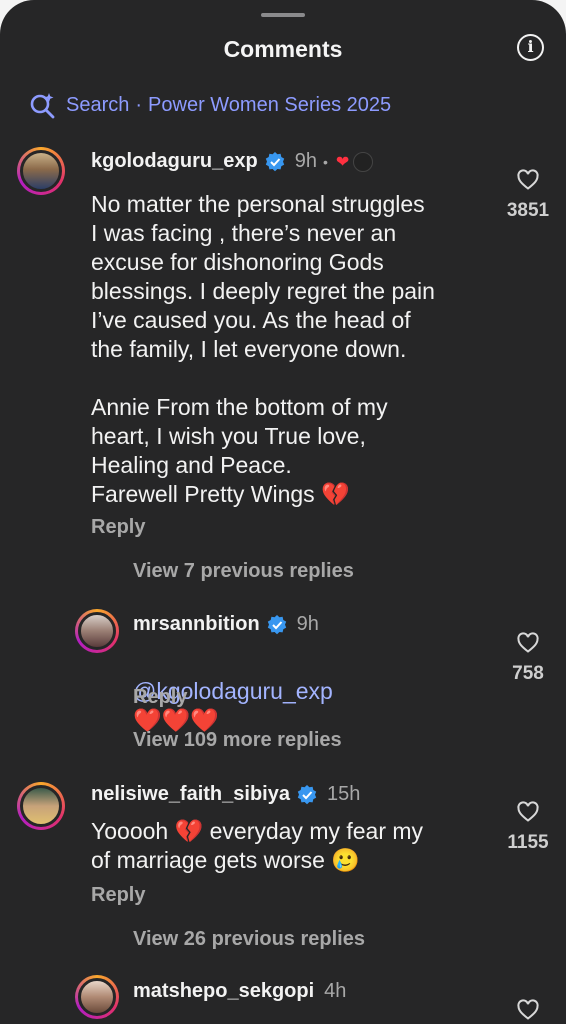 This screenshot has height=1024, width=566. What do you see at coordinates (343, 794) in the screenshot?
I see `comment-time: 15h` at bounding box center [343, 794].